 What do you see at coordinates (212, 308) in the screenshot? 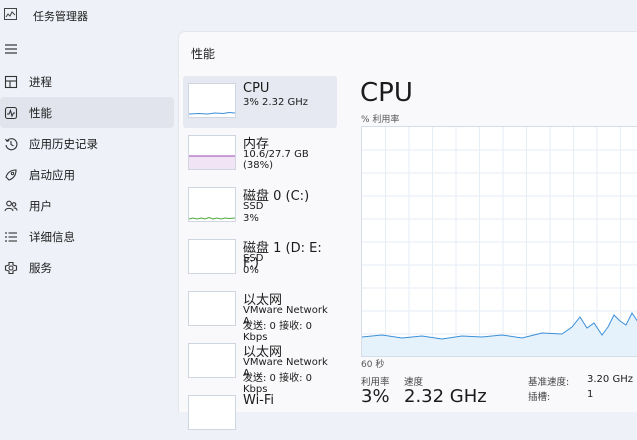
I see `ethernet-1-mini-graph` at bounding box center [212, 308].